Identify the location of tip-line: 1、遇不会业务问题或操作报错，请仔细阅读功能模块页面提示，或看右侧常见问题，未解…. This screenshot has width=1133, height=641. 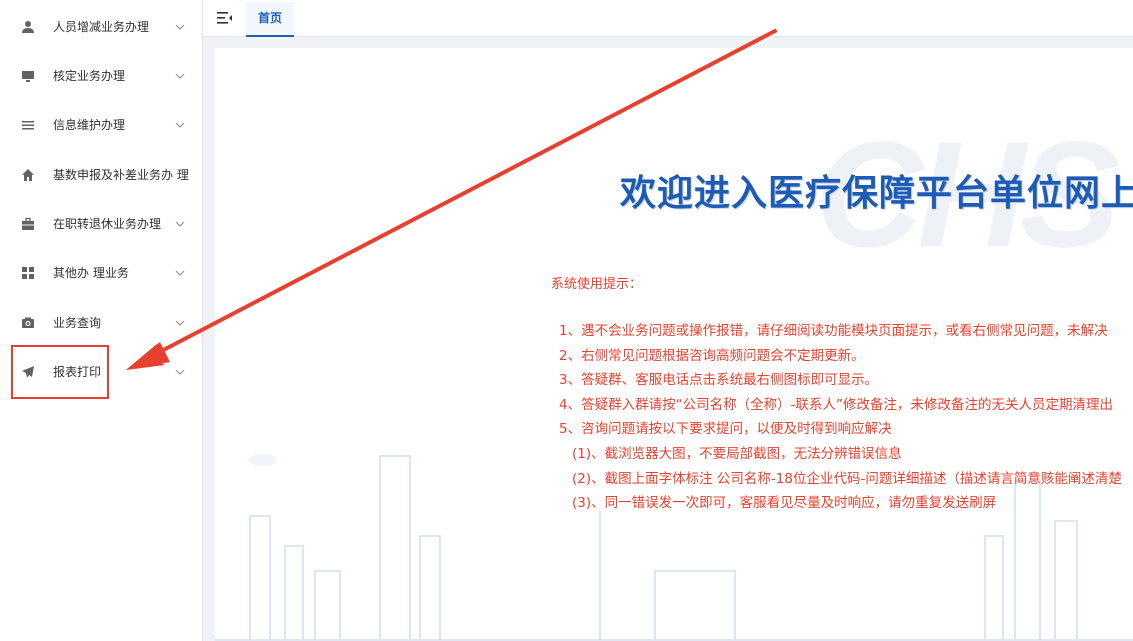
(833, 331).